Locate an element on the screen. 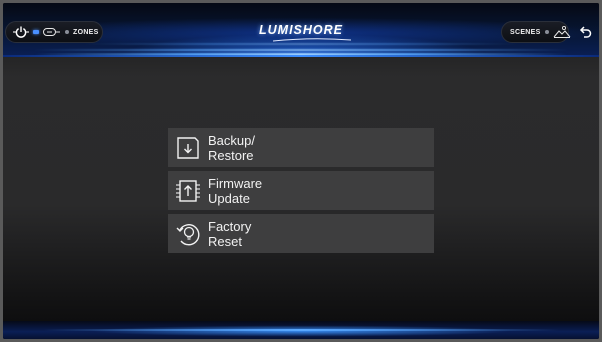 The width and height of the screenshot is (602, 342). zones-button: ZONES is located at coordinates (70, 32).